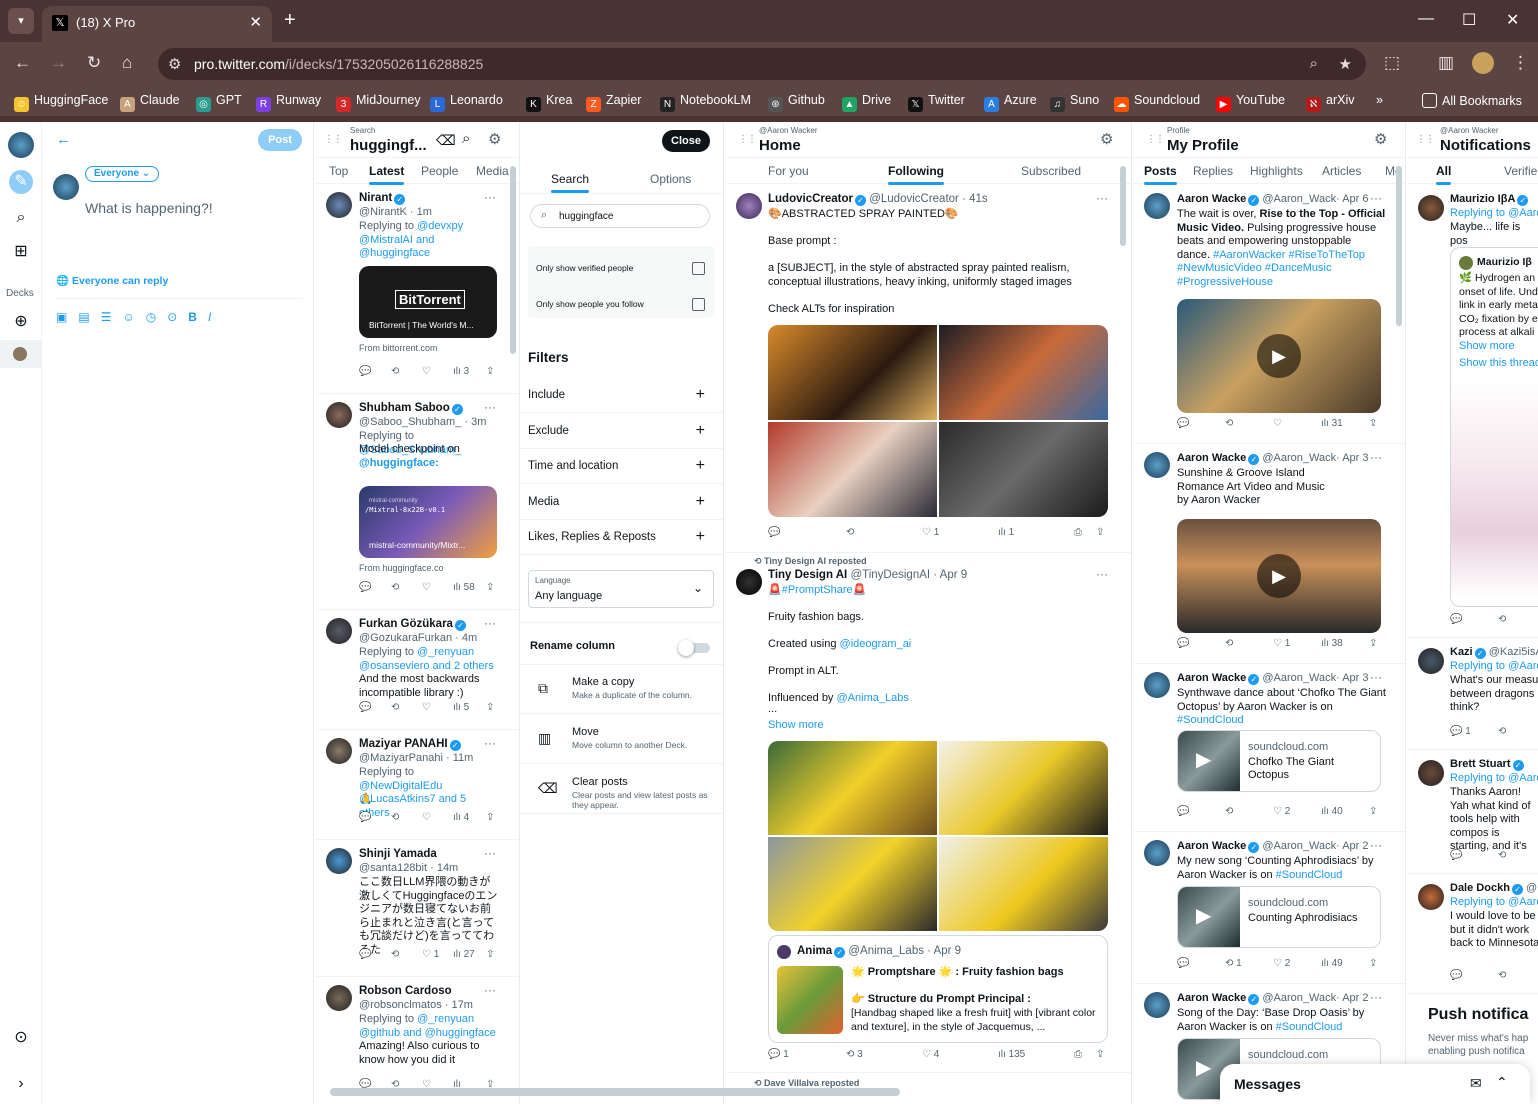  What do you see at coordinates (1157, 102) in the screenshot?
I see `bookmark-soundcloud: ☁ Soundcloud` at bounding box center [1157, 102].